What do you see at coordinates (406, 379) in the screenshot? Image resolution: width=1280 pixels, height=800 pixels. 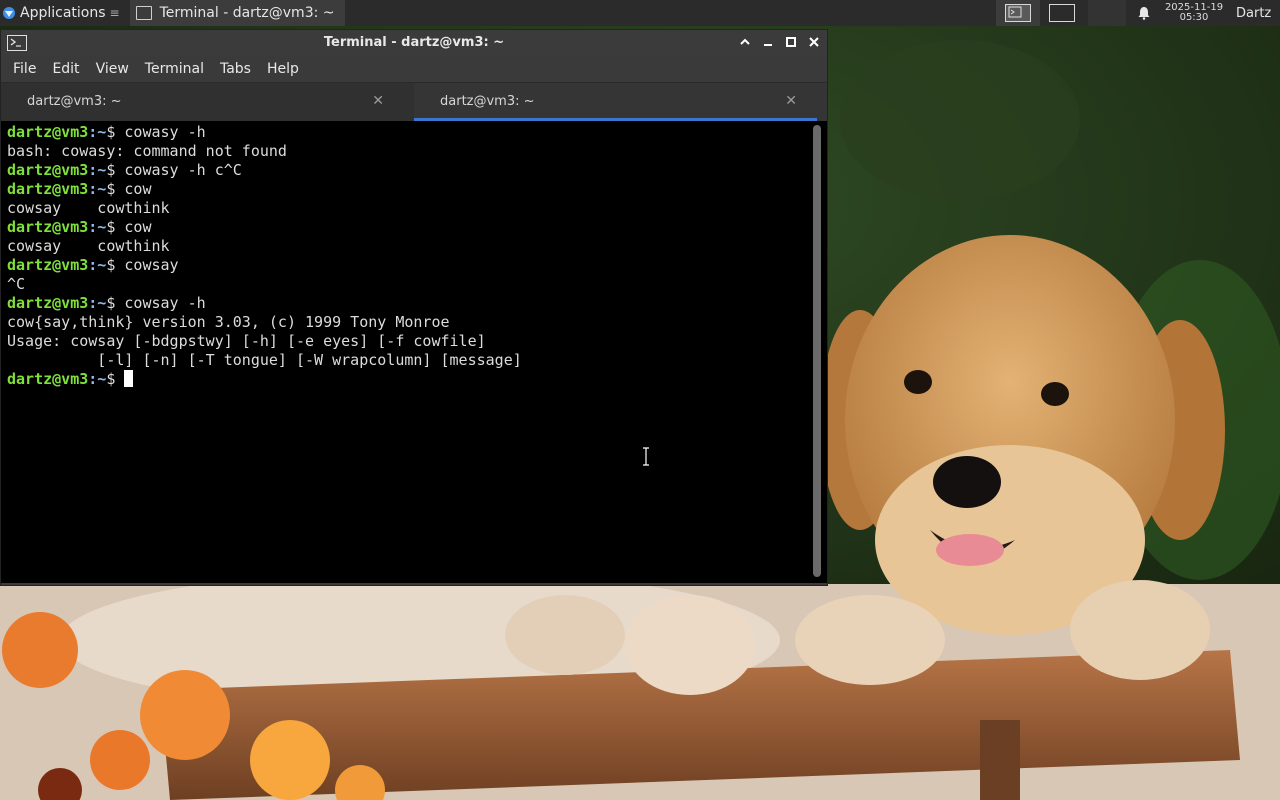 I see `terminal-command-line: dartz@vm3:~$` at bounding box center [406, 379].